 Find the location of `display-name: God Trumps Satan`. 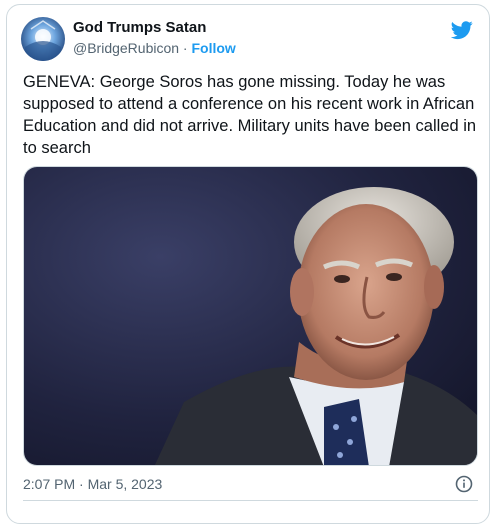

display-name: God Trumps Satan is located at coordinates (139, 27).